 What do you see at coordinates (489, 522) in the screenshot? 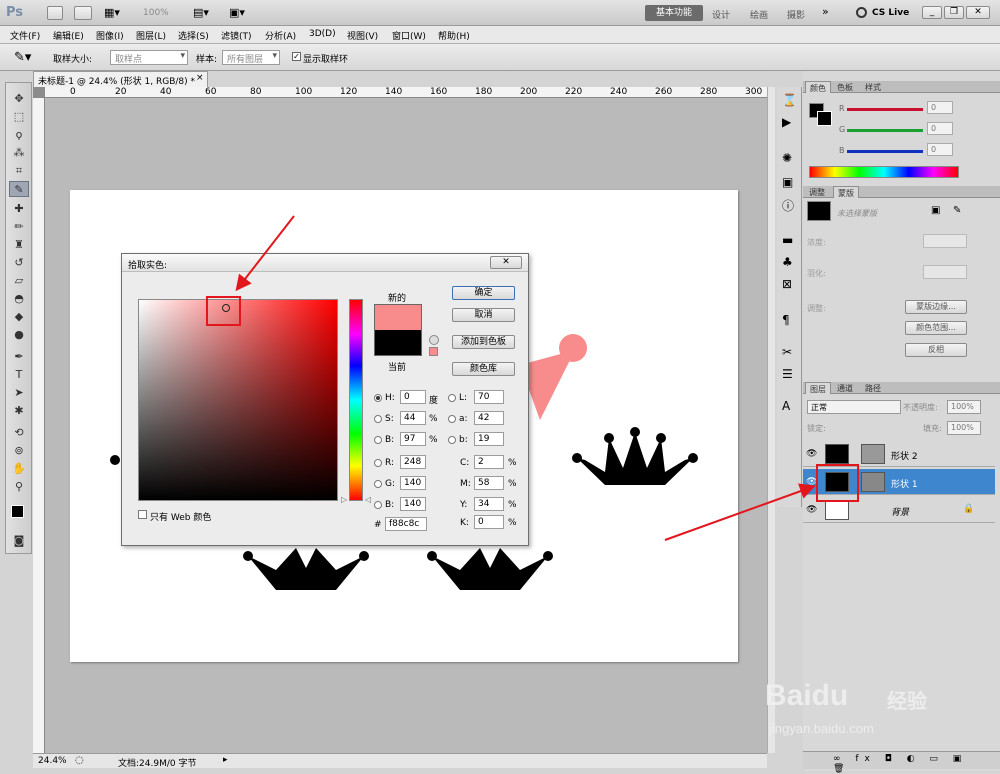
I see `k-input: 0` at bounding box center [489, 522].